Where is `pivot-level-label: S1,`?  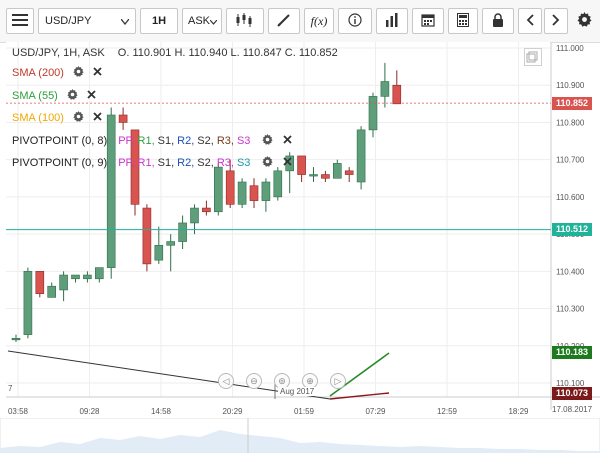 pivot-level-label: S1, is located at coordinates (166, 140).